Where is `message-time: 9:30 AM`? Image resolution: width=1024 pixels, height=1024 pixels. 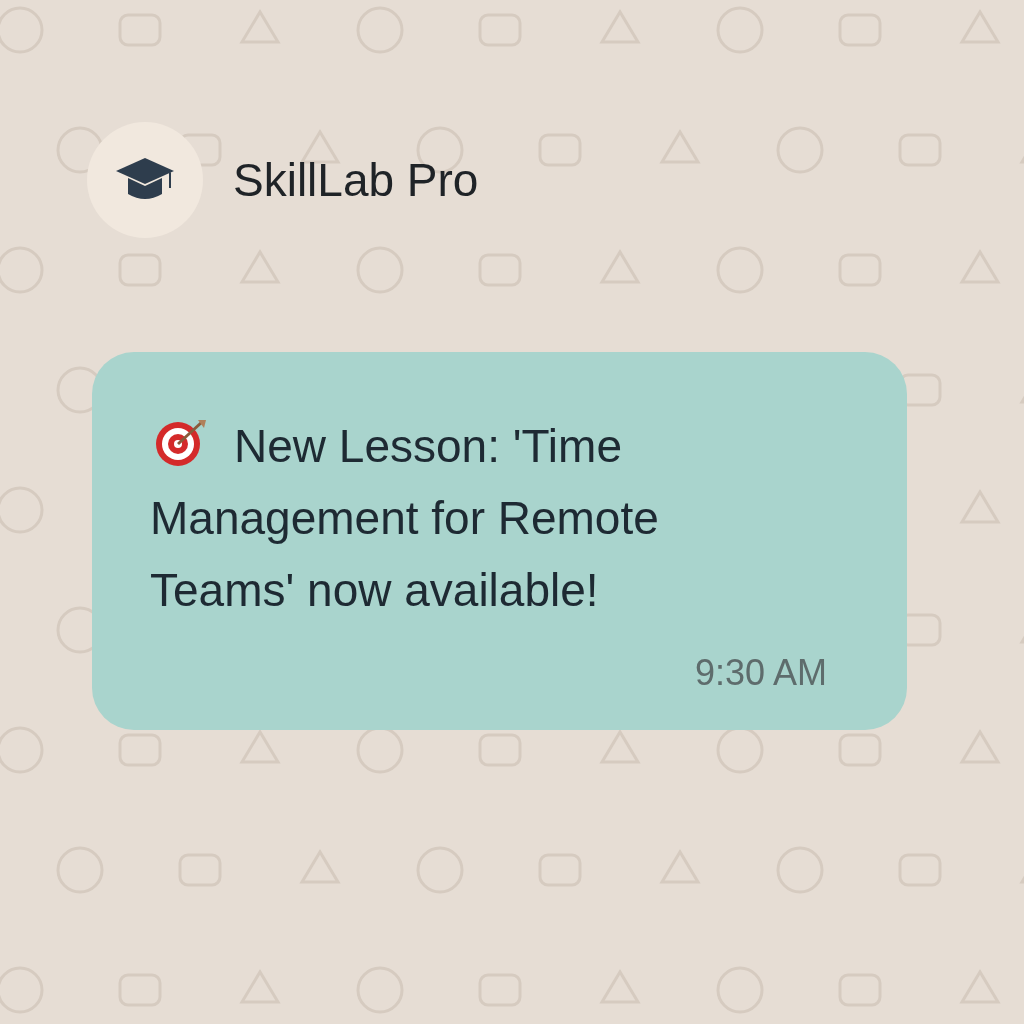 message-time: 9:30 AM is located at coordinates (760, 673).